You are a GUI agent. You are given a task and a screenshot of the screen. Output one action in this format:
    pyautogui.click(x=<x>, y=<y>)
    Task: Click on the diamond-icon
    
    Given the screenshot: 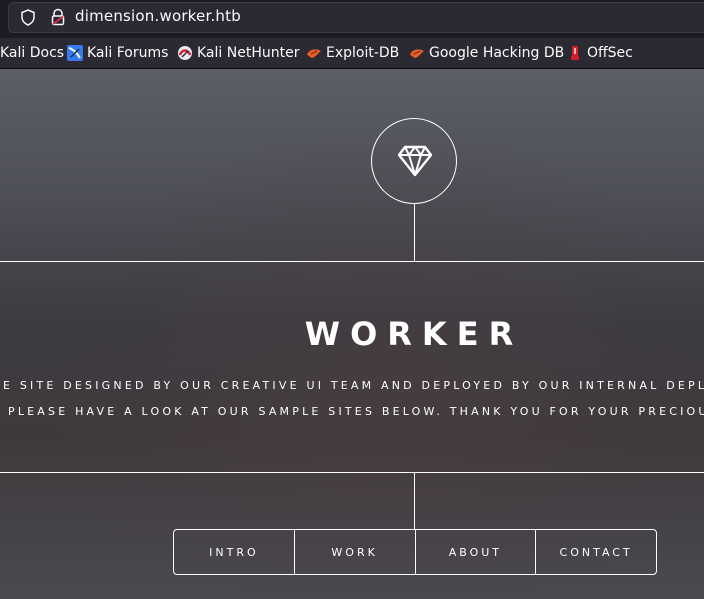 What is the action you would take?
    pyautogui.click(x=415, y=161)
    